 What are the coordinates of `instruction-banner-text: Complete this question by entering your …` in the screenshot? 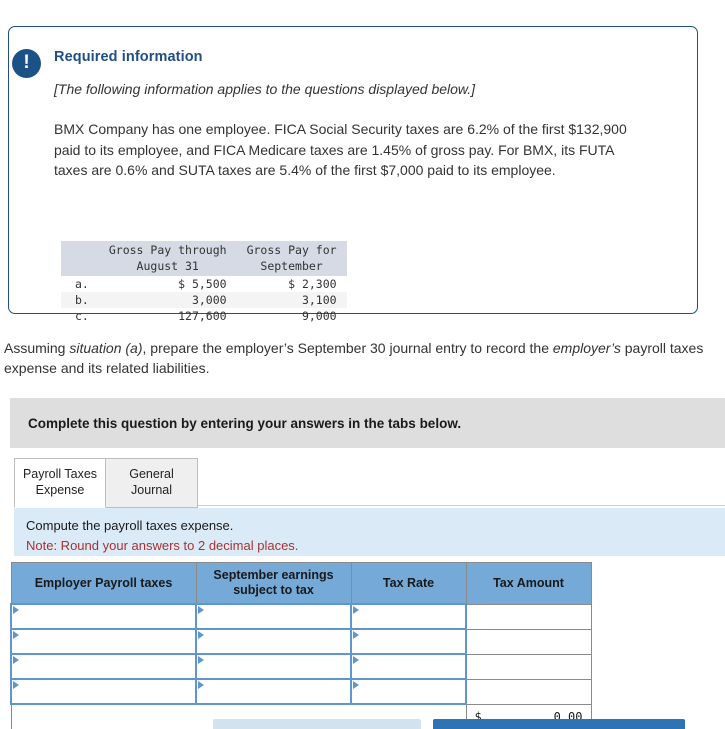 It's located at (245, 423).